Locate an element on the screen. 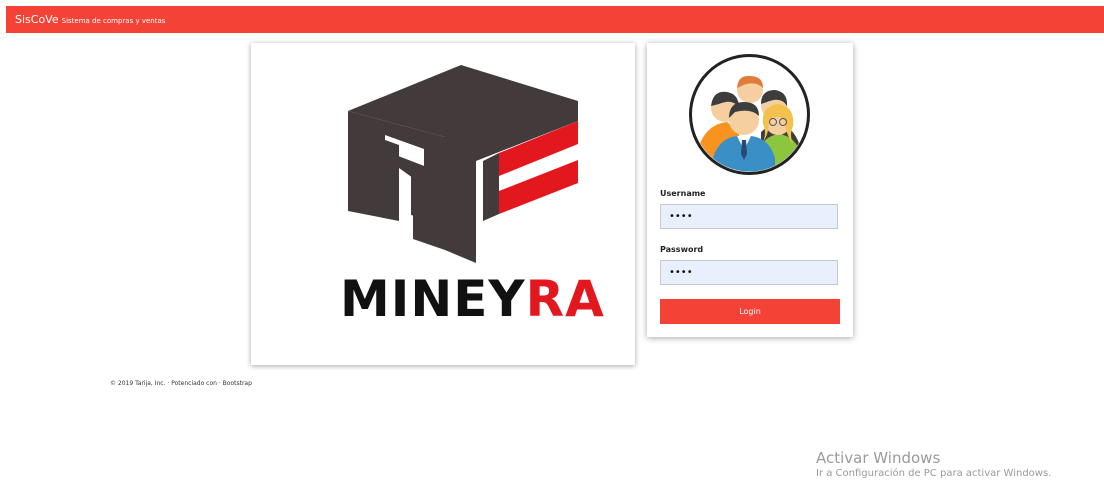  logo-word-red: RA is located at coordinates (565, 299).